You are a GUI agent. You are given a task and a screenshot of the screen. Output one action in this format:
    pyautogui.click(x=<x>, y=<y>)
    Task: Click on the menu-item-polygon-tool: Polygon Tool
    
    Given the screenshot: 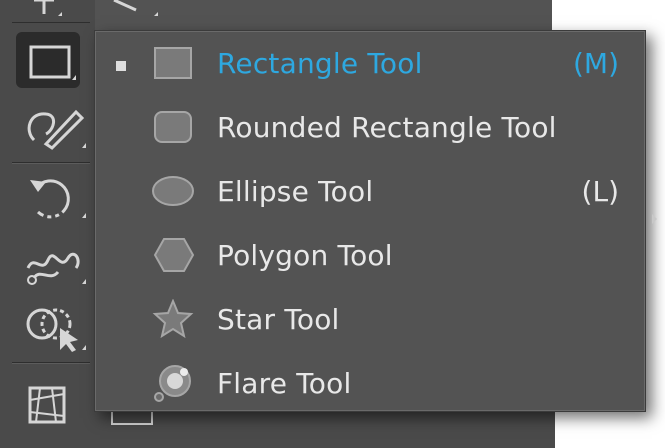 What is the action you would take?
    pyautogui.click(x=370, y=256)
    